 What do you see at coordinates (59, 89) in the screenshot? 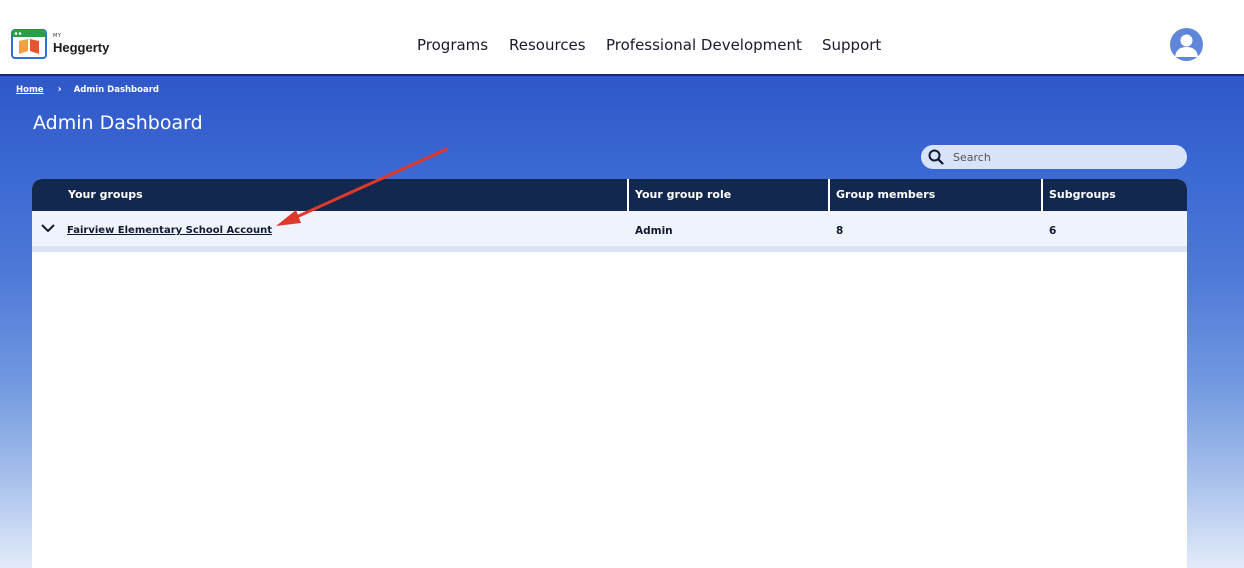
I see `breadcrumb-chevron-icon: ›` at bounding box center [59, 89].